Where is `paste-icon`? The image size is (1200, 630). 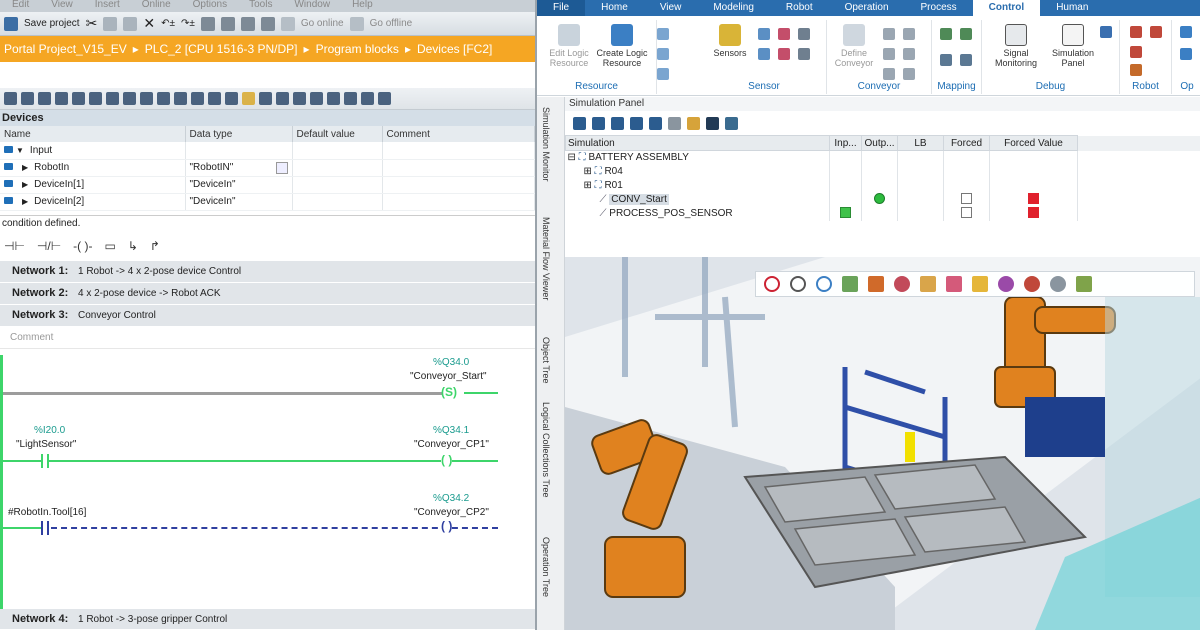 paste-icon is located at coordinates (130, 23).